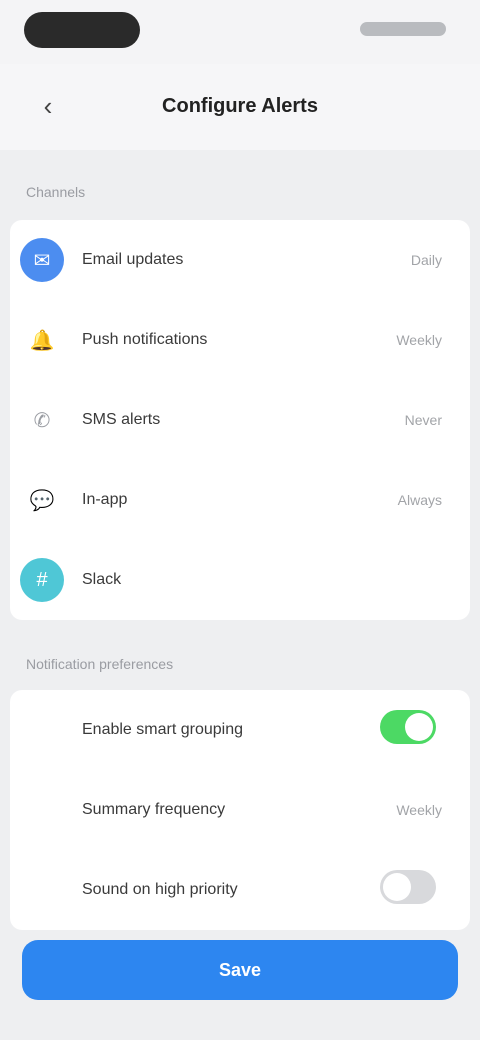 Image resolution: width=480 pixels, height=1040 pixels. Describe the element at coordinates (240, 32) in the screenshot. I see `status-bar` at that location.